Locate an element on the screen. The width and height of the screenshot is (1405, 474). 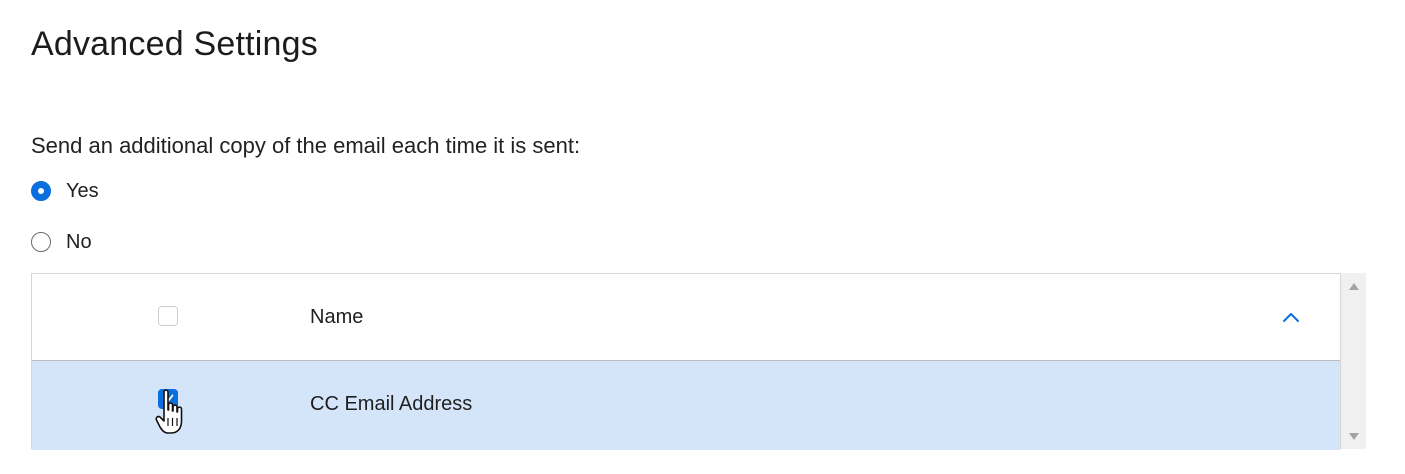
select-all-cell is located at coordinates (168, 316).